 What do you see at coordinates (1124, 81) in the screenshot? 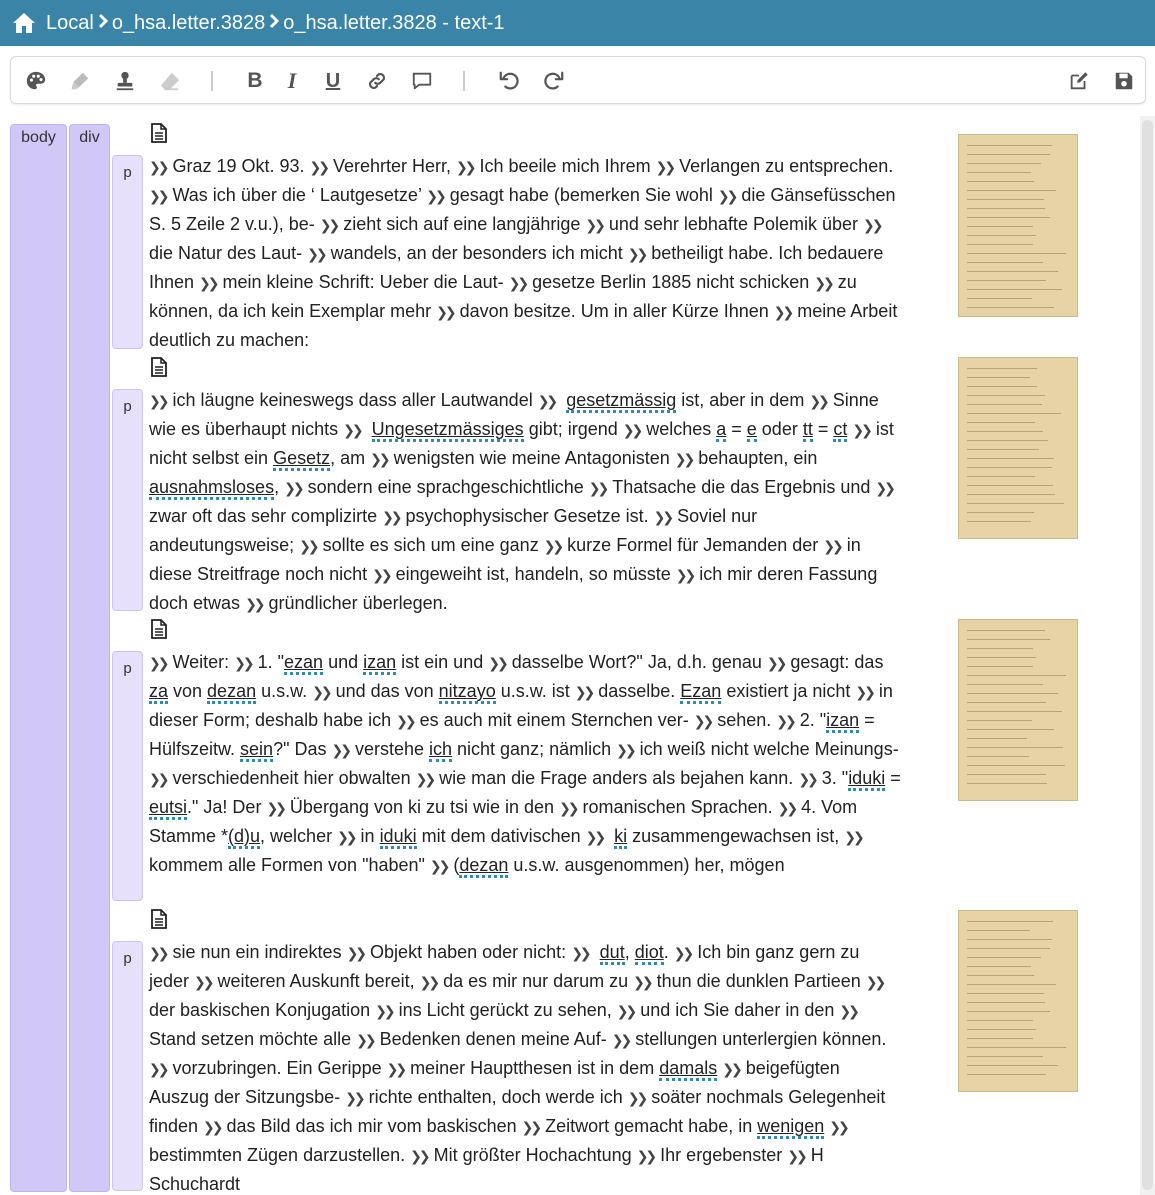
I see `save-icon` at bounding box center [1124, 81].